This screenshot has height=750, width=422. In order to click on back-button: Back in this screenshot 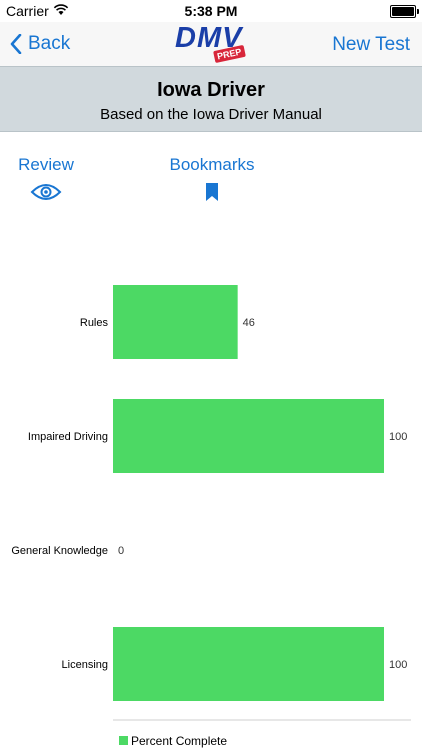, I will do `click(40, 44)`.